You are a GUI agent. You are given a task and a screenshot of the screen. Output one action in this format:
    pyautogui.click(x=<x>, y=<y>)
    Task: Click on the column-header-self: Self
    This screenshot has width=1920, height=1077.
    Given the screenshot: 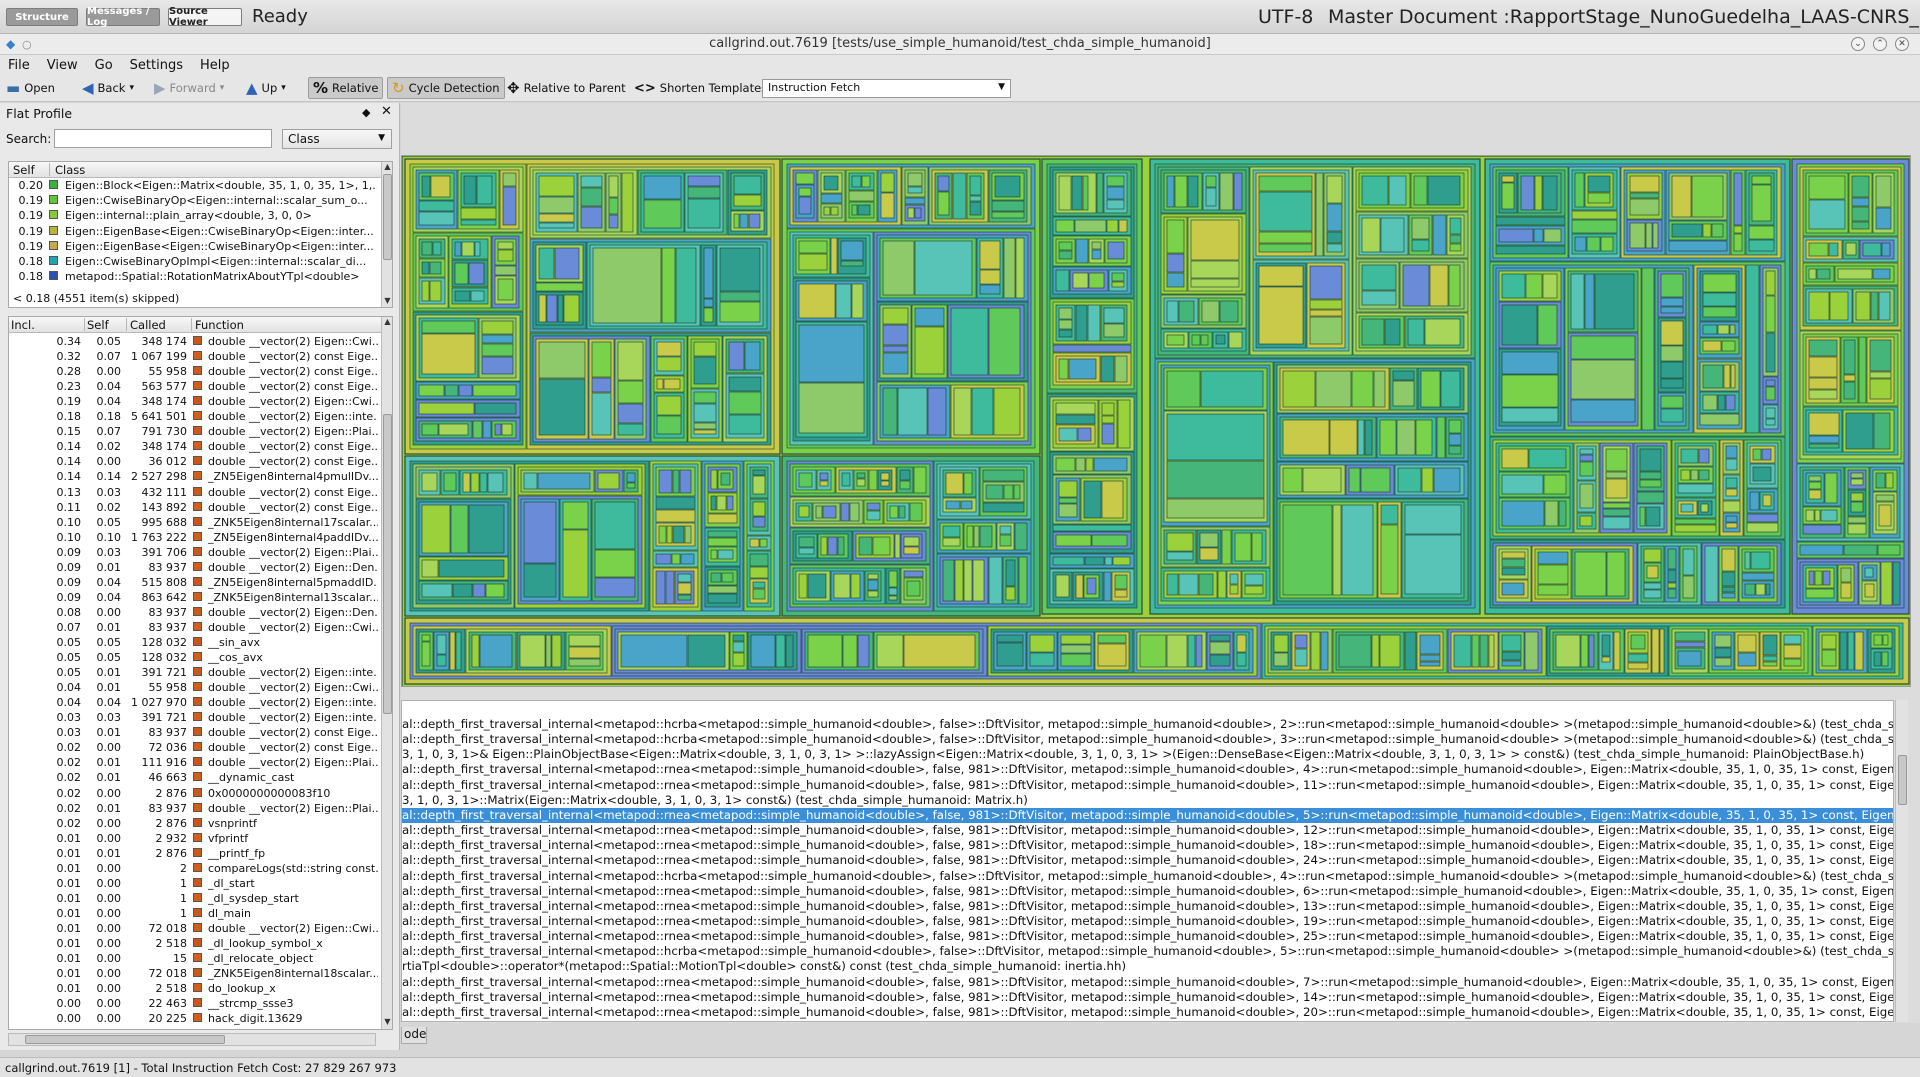 What is the action you would take?
    pyautogui.click(x=24, y=170)
    